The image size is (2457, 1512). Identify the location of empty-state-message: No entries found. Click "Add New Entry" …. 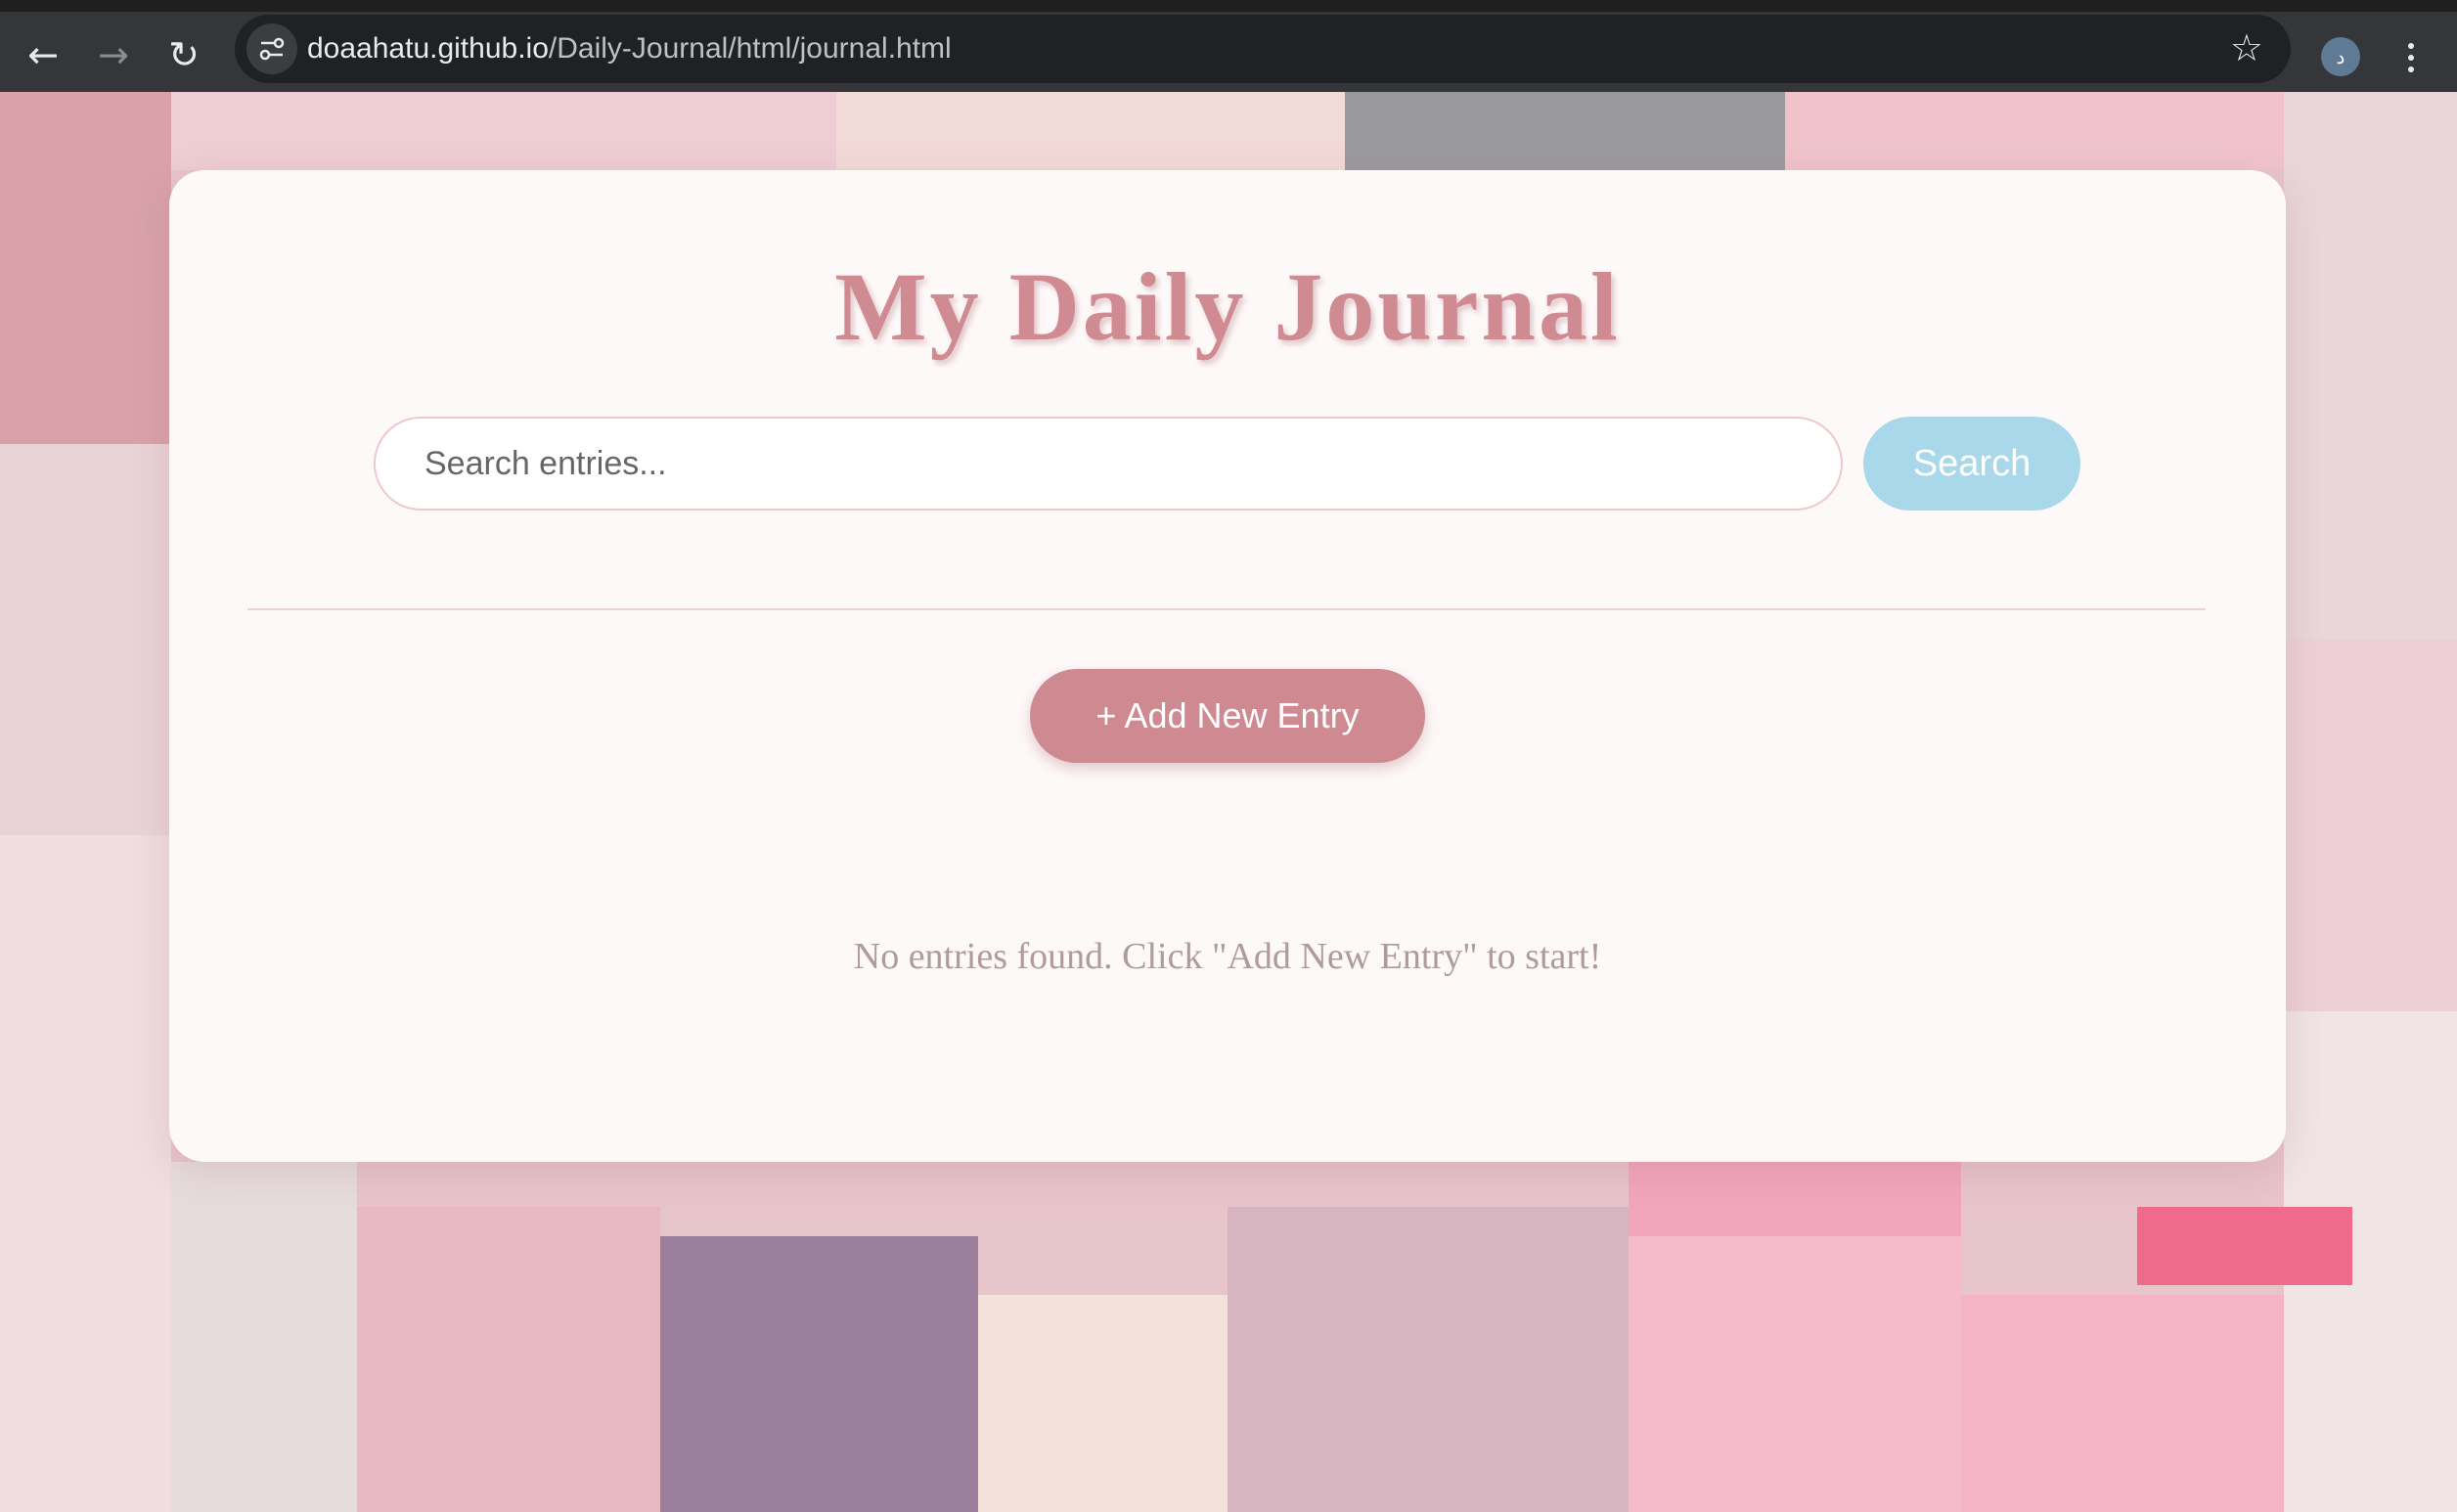
(1227, 957).